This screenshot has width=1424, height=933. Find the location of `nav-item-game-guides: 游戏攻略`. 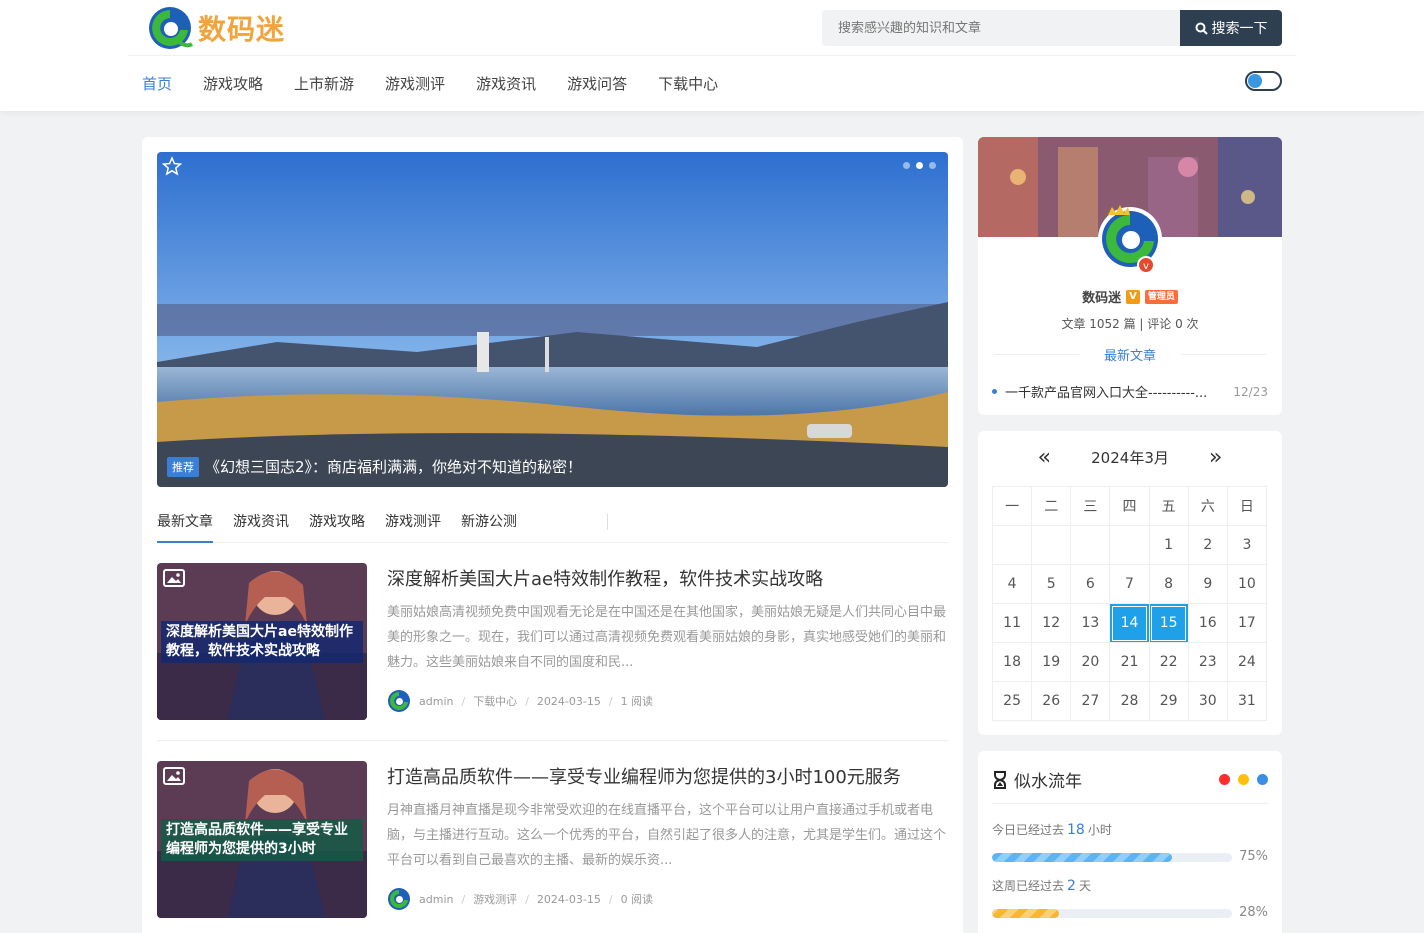

nav-item-game-guides: 游戏攻略 is located at coordinates (233, 83).